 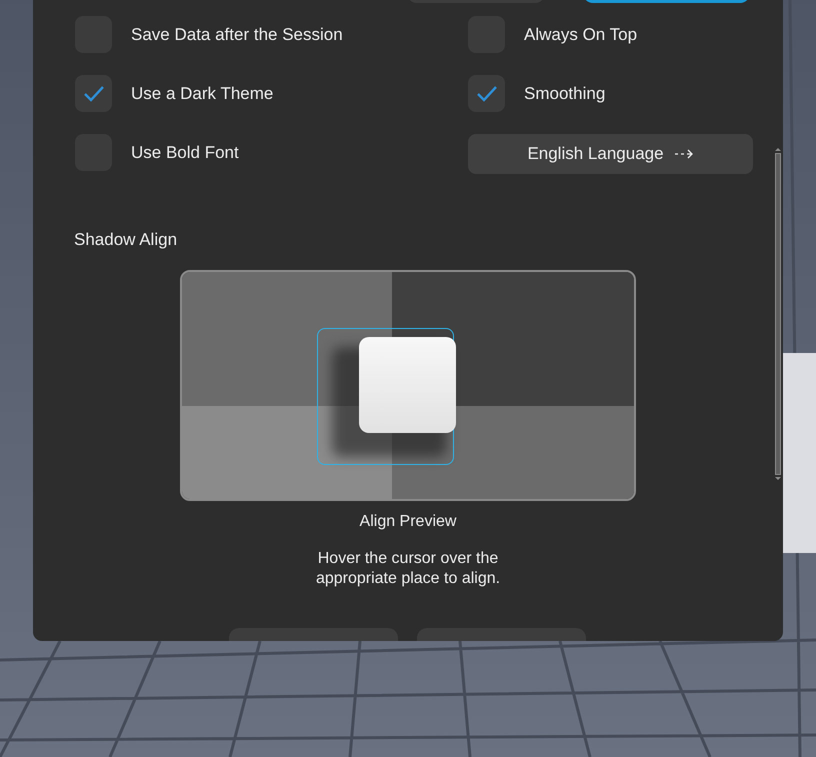 I want to click on option-label: Smoothing, so click(x=565, y=94).